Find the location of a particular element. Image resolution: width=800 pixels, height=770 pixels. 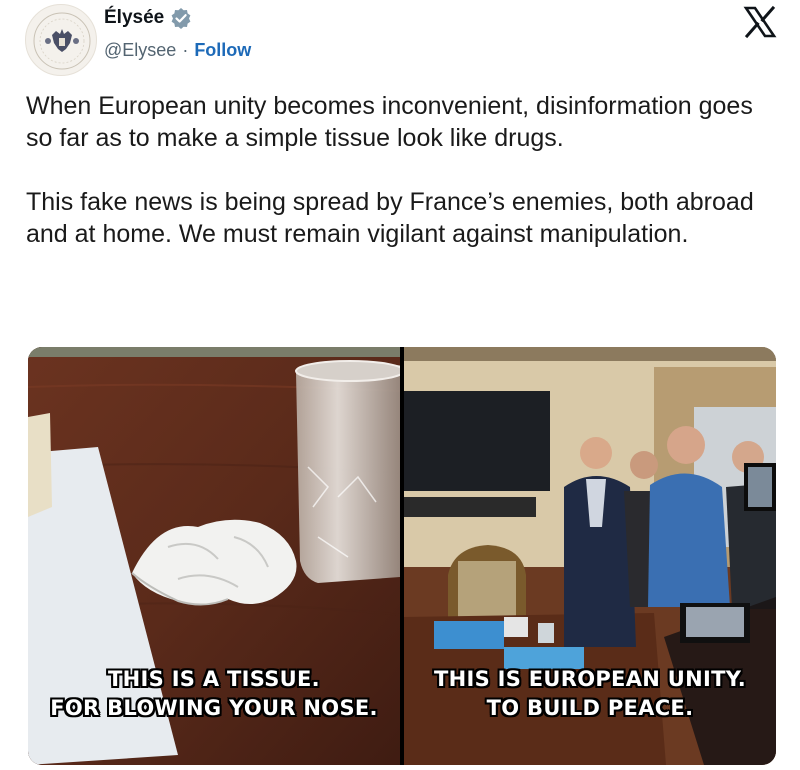

caption-line: TO BUILD PEACE. is located at coordinates (590, 708).